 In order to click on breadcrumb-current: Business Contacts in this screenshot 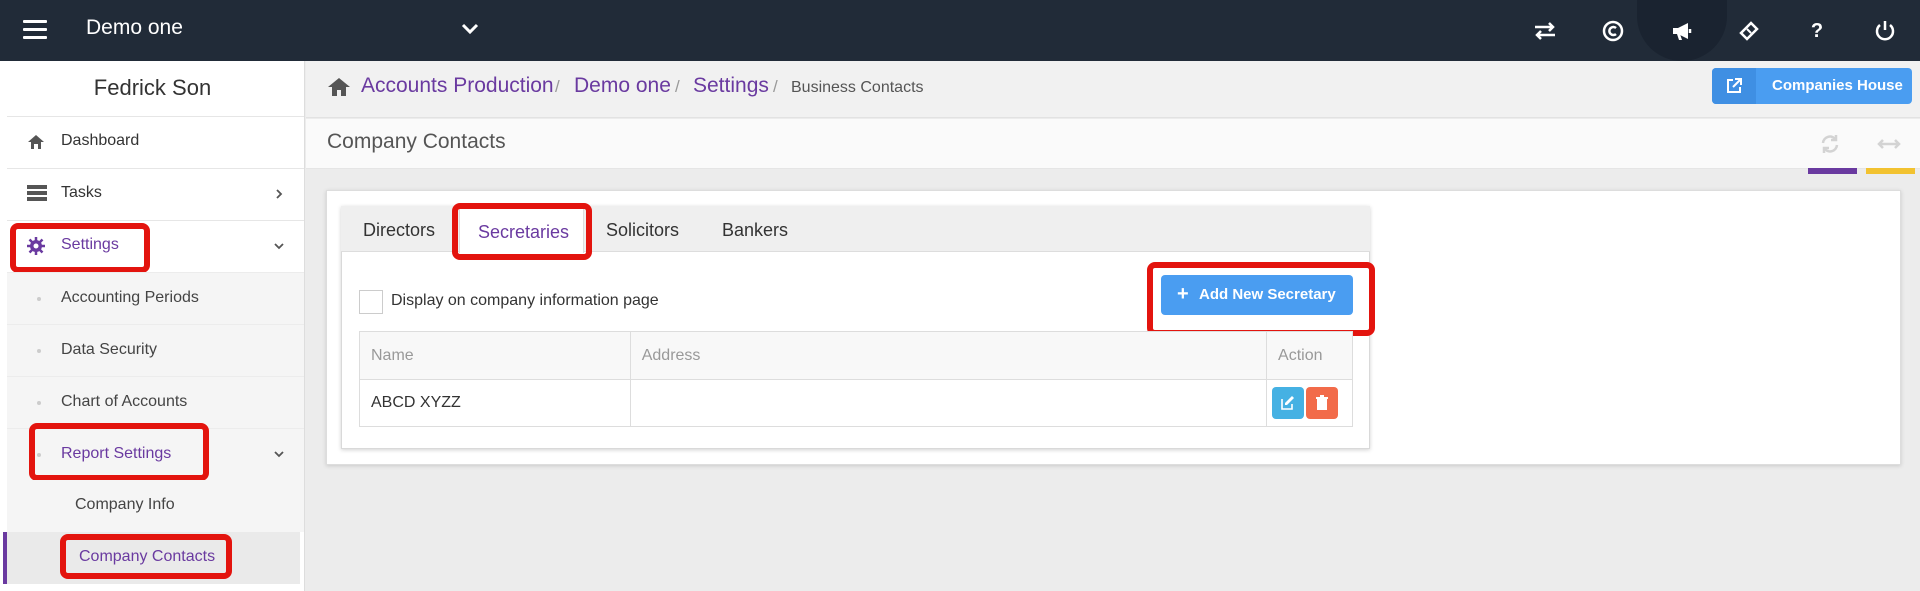, I will do `click(857, 87)`.